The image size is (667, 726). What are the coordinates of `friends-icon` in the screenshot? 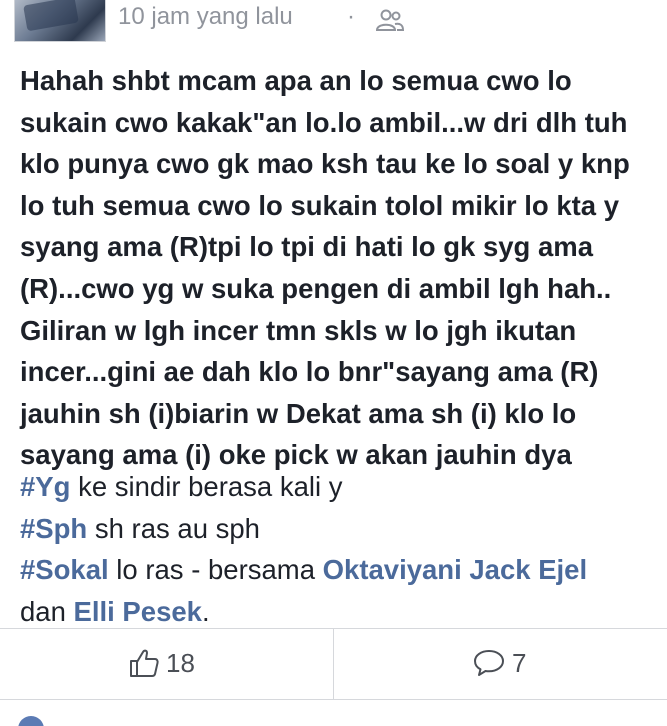 It's located at (390, 20).